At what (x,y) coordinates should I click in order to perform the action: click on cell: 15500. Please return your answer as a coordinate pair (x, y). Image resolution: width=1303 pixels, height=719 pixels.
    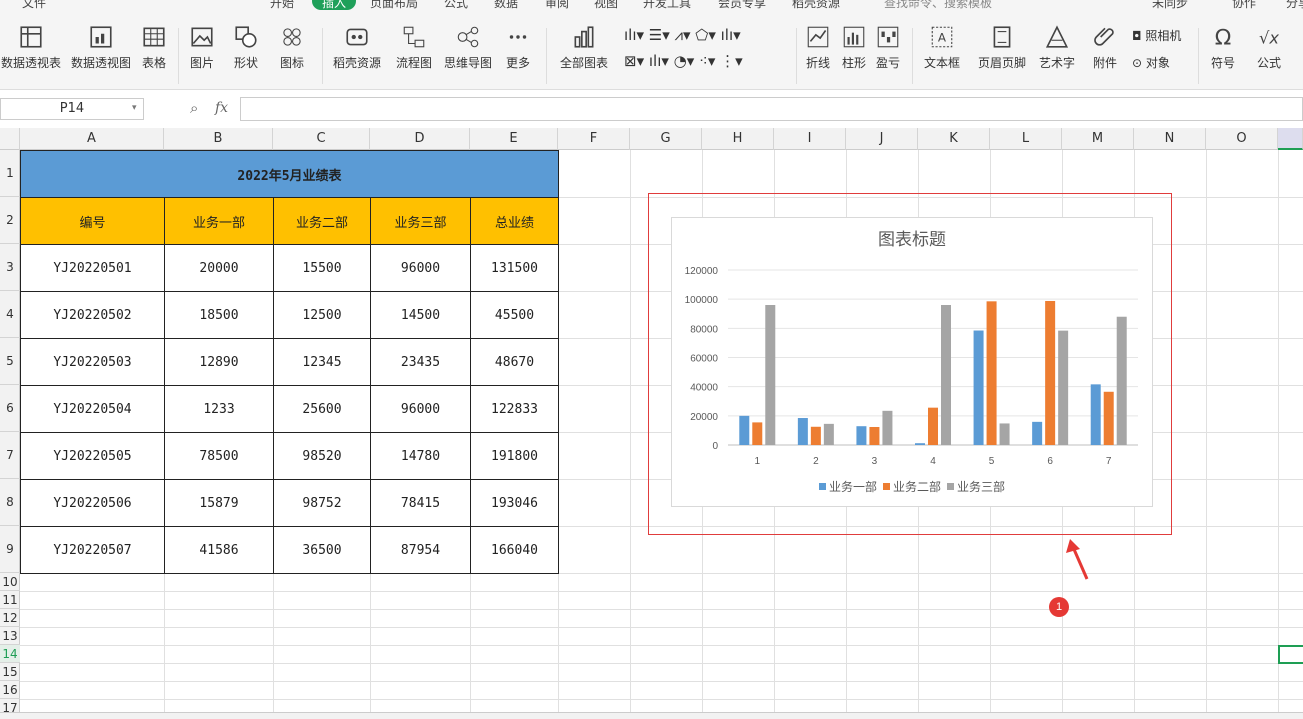
    Looking at the image, I should click on (322, 268).